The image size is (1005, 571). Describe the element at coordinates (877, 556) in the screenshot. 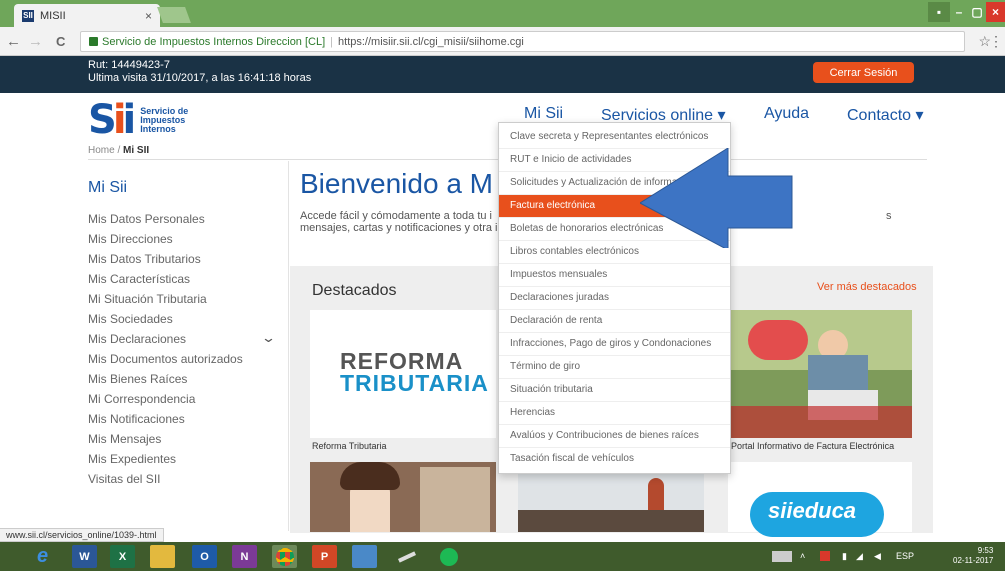

I see `volume-icon: ◀` at that location.